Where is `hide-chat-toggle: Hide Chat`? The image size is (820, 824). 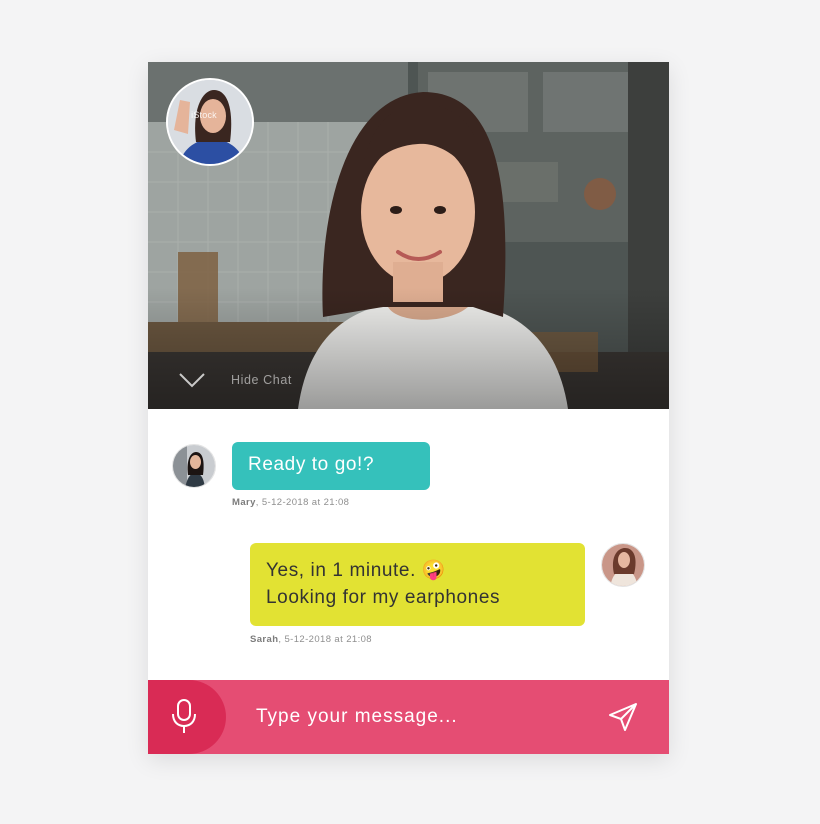
hide-chat-toggle: Hide Chat is located at coordinates (235, 380).